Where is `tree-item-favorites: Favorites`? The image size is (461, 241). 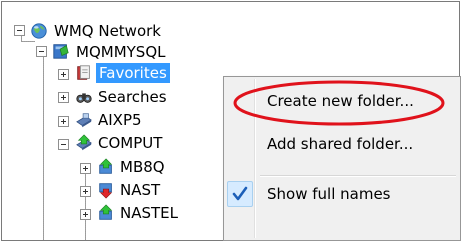 tree-item-favorites: Favorites is located at coordinates (133, 73).